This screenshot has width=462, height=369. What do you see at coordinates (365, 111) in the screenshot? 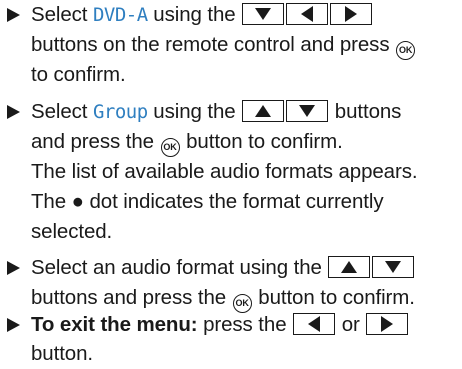
I see `text: buttons` at bounding box center [365, 111].